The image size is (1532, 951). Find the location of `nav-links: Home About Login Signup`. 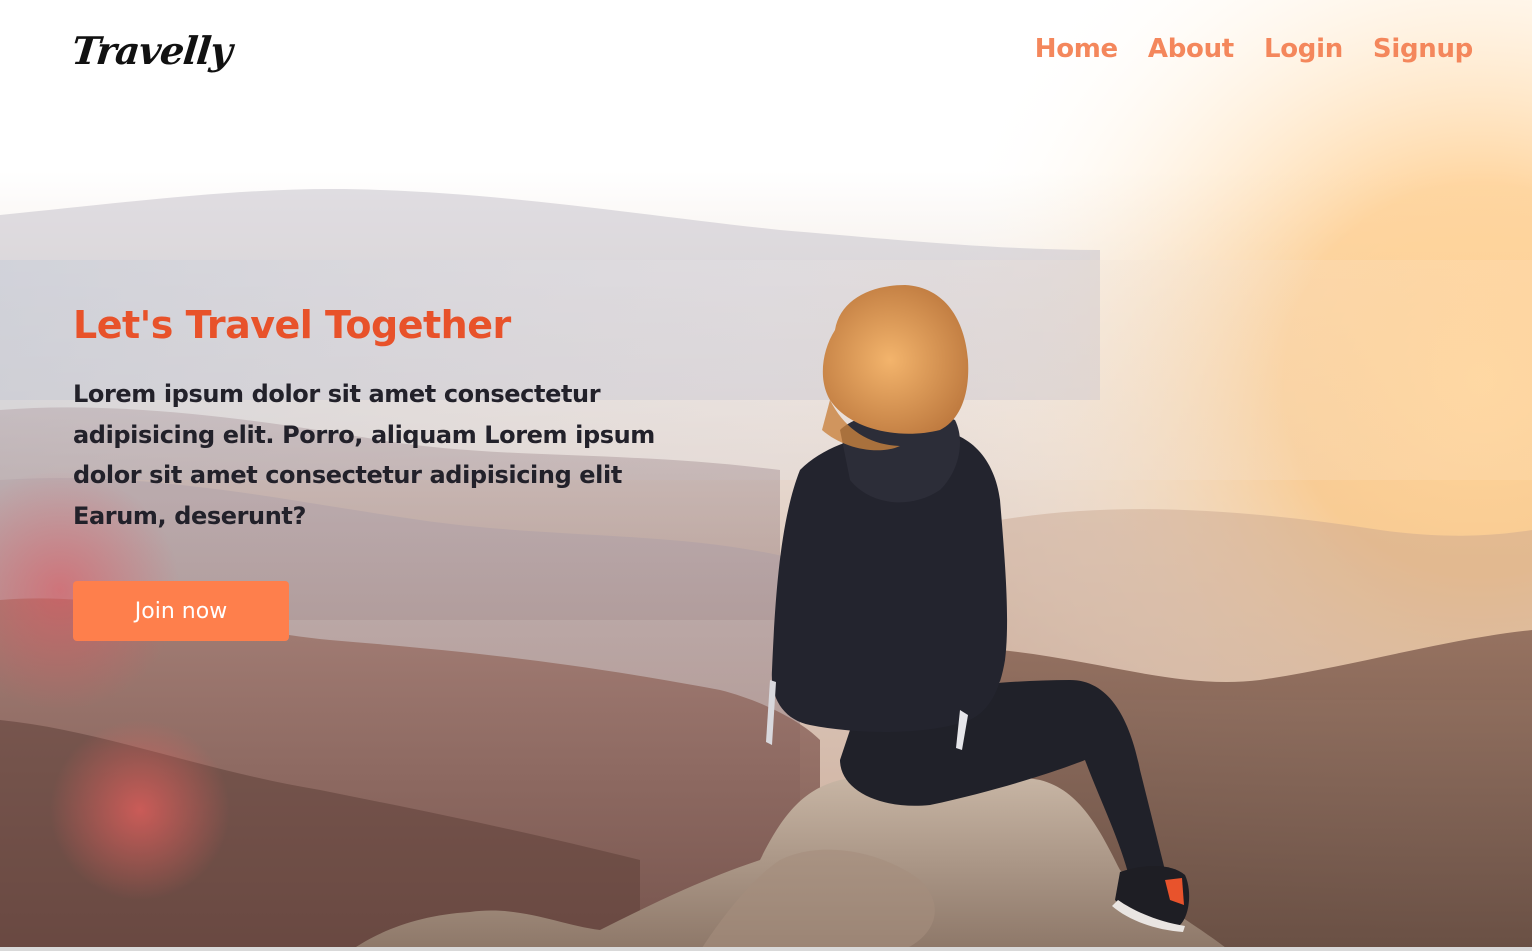

nav-links: Home About Login Signup is located at coordinates (1254, 49).